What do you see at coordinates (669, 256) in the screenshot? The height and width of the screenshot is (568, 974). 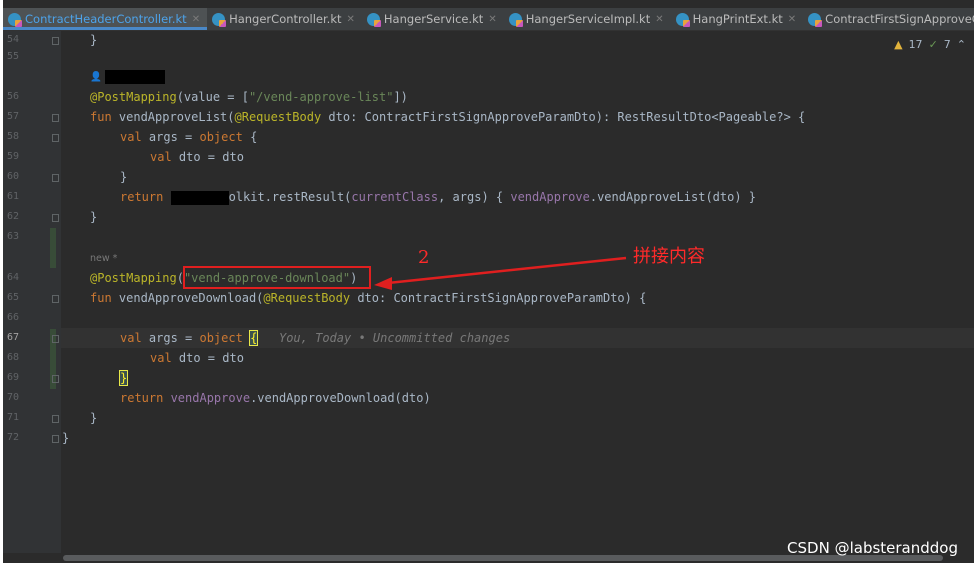 I see `annotation-label: 拼接内容` at bounding box center [669, 256].